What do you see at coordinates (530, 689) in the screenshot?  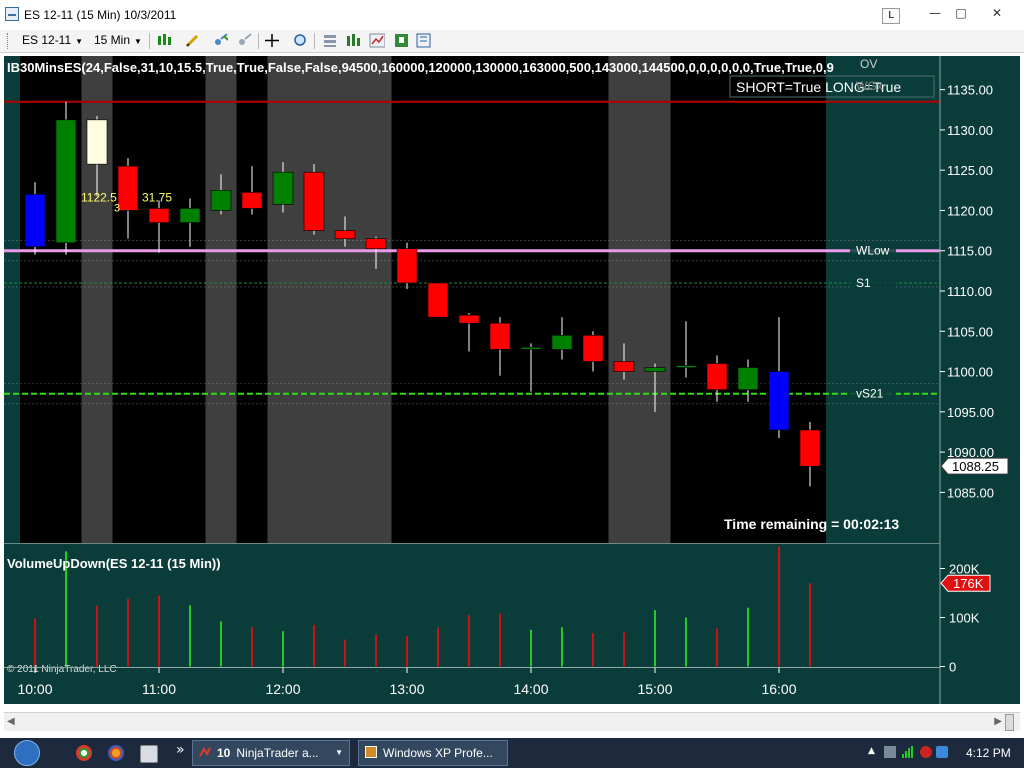 I see `time-tick-label: 14:00` at bounding box center [530, 689].